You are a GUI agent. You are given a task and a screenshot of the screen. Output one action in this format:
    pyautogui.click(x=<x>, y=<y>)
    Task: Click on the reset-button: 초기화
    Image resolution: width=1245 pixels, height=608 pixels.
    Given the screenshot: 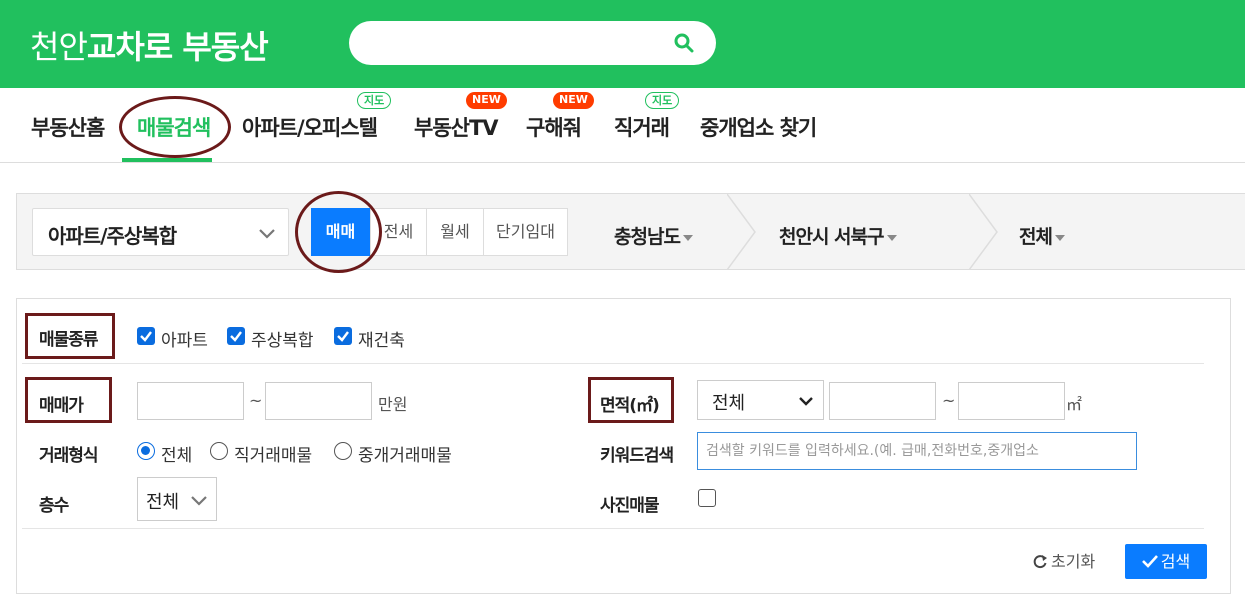 What is the action you would take?
    pyautogui.click(x=1063, y=560)
    